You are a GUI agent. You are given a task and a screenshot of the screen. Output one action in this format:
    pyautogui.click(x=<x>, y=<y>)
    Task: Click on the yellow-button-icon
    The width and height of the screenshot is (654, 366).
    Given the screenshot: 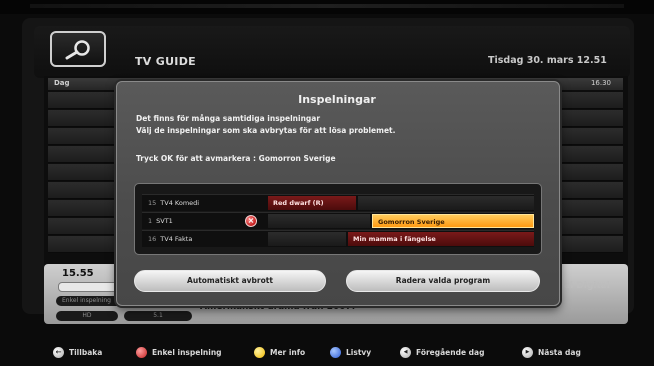 What is the action you would take?
    pyautogui.click(x=259, y=352)
    